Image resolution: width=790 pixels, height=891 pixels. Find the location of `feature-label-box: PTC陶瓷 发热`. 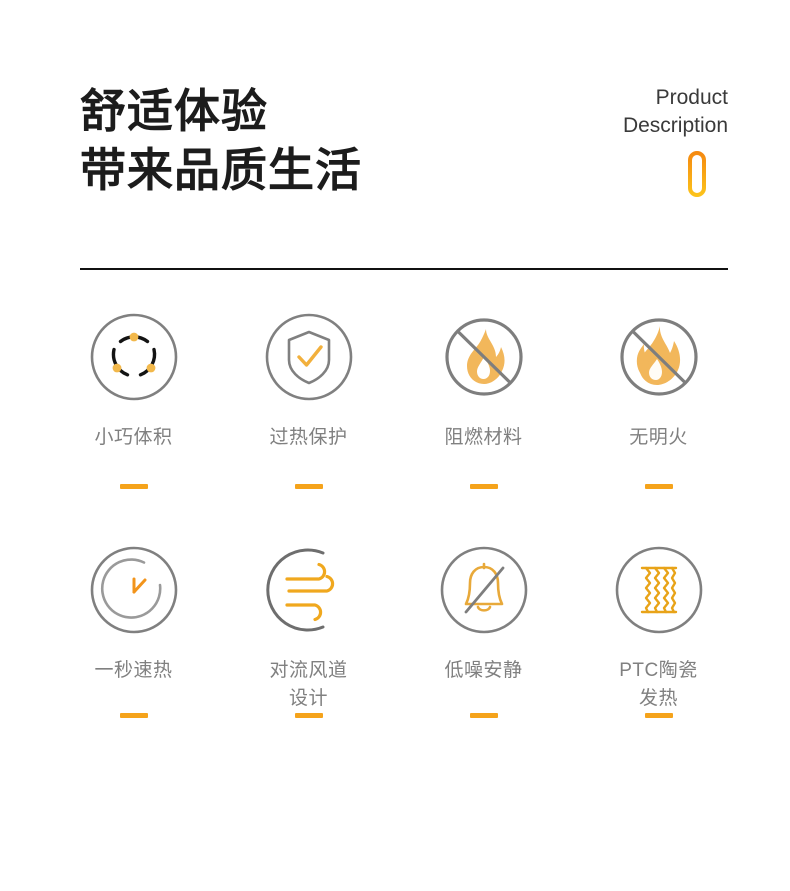

feature-label-box: PTC陶瓷 发热 is located at coordinates (658, 672).